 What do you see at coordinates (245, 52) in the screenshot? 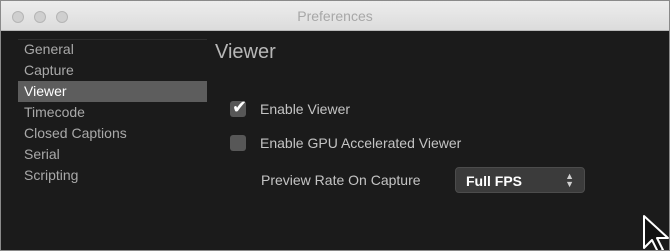
I see `page-title: Viewer` at bounding box center [245, 52].